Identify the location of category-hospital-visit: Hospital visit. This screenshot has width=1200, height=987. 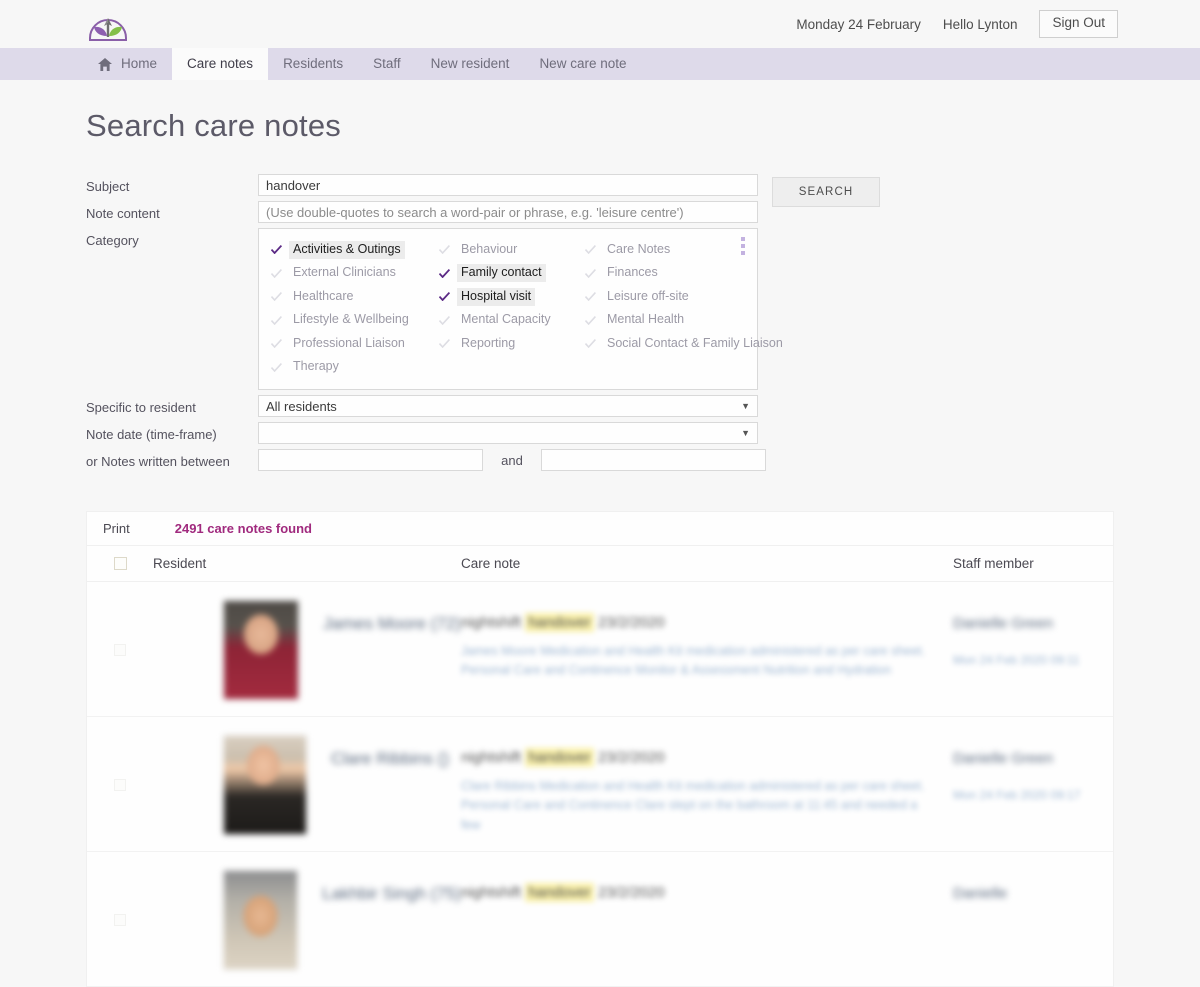
(512, 297).